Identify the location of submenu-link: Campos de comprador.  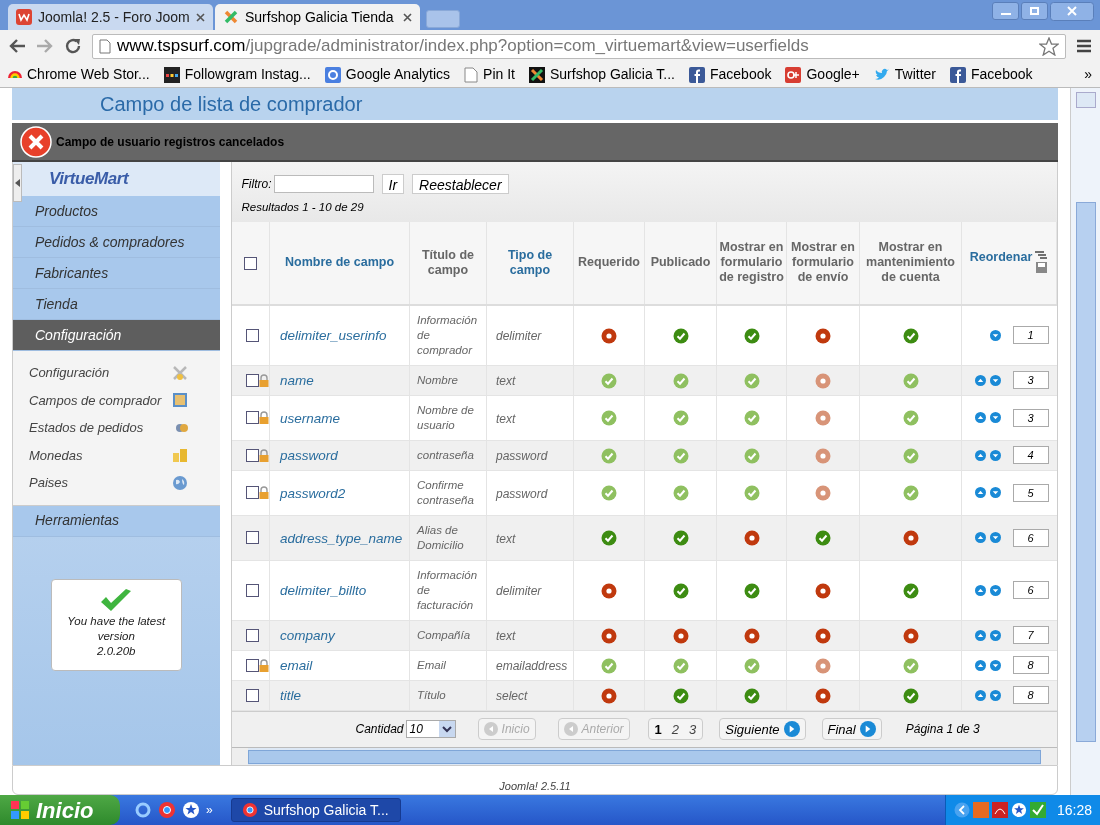
(95, 400).